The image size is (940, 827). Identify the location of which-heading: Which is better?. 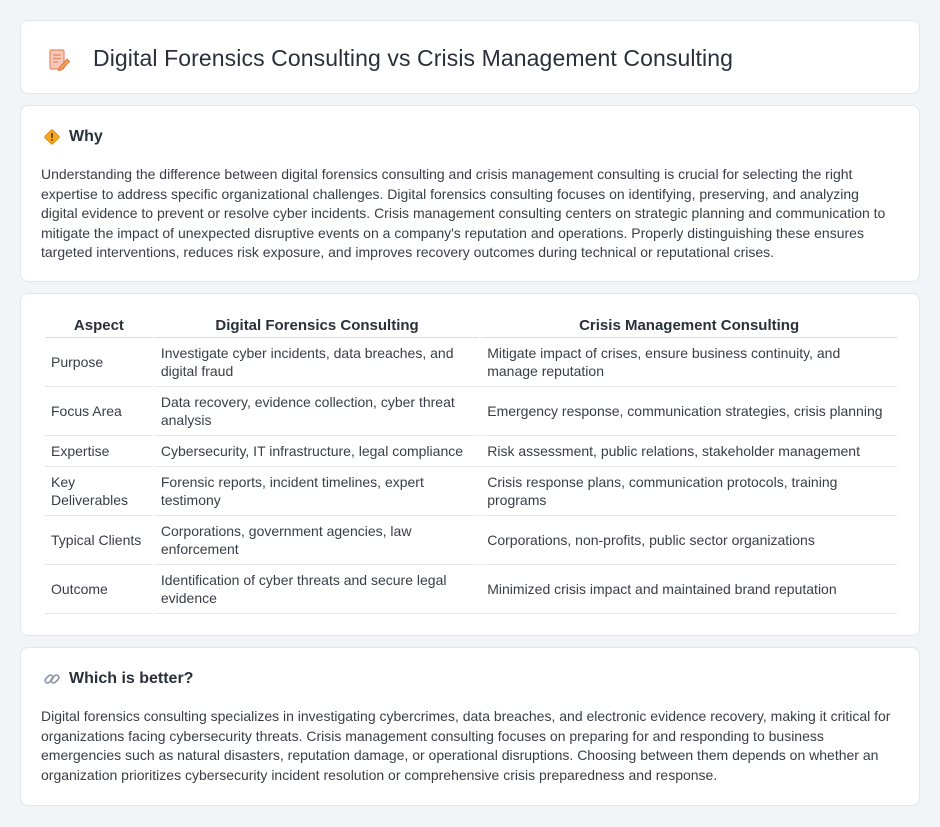
(118, 679).